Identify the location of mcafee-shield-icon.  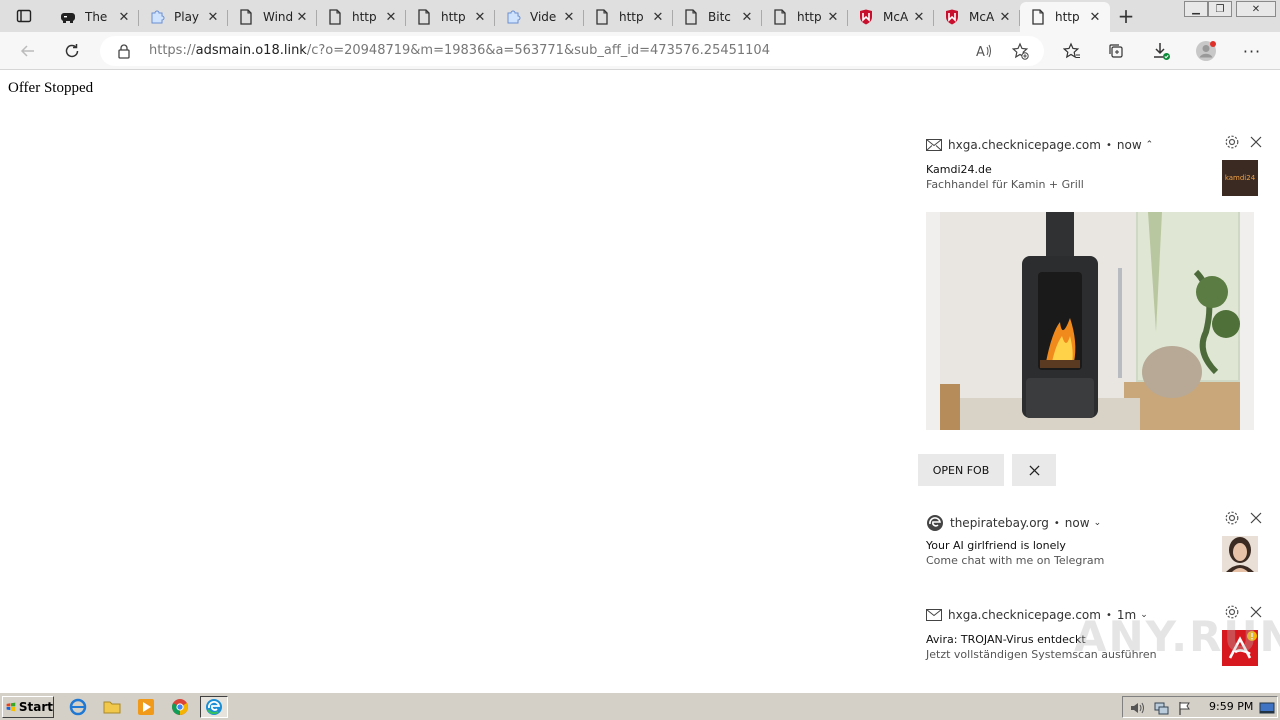
(866, 17).